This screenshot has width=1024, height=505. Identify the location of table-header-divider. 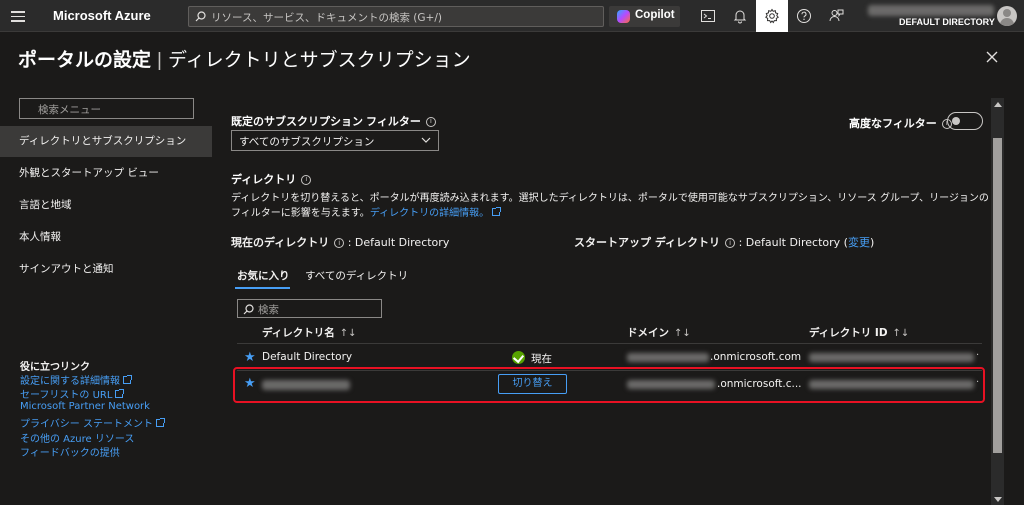
(609, 343).